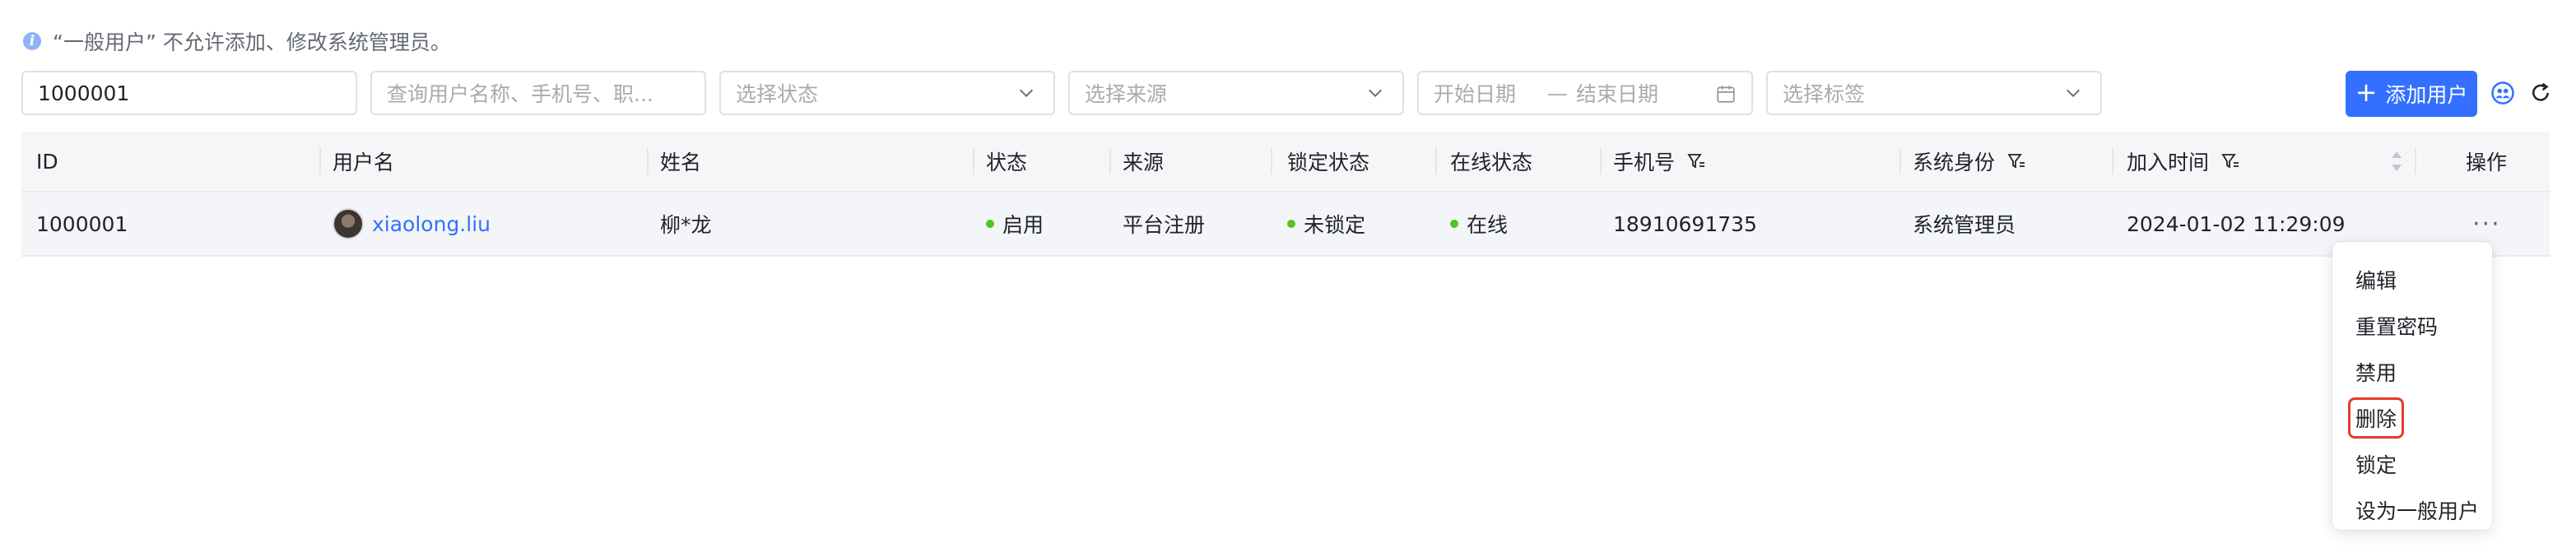 This screenshot has height=548, width=2576. What do you see at coordinates (1454, 224) in the screenshot?
I see `online-status-dot` at bounding box center [1454, 224].